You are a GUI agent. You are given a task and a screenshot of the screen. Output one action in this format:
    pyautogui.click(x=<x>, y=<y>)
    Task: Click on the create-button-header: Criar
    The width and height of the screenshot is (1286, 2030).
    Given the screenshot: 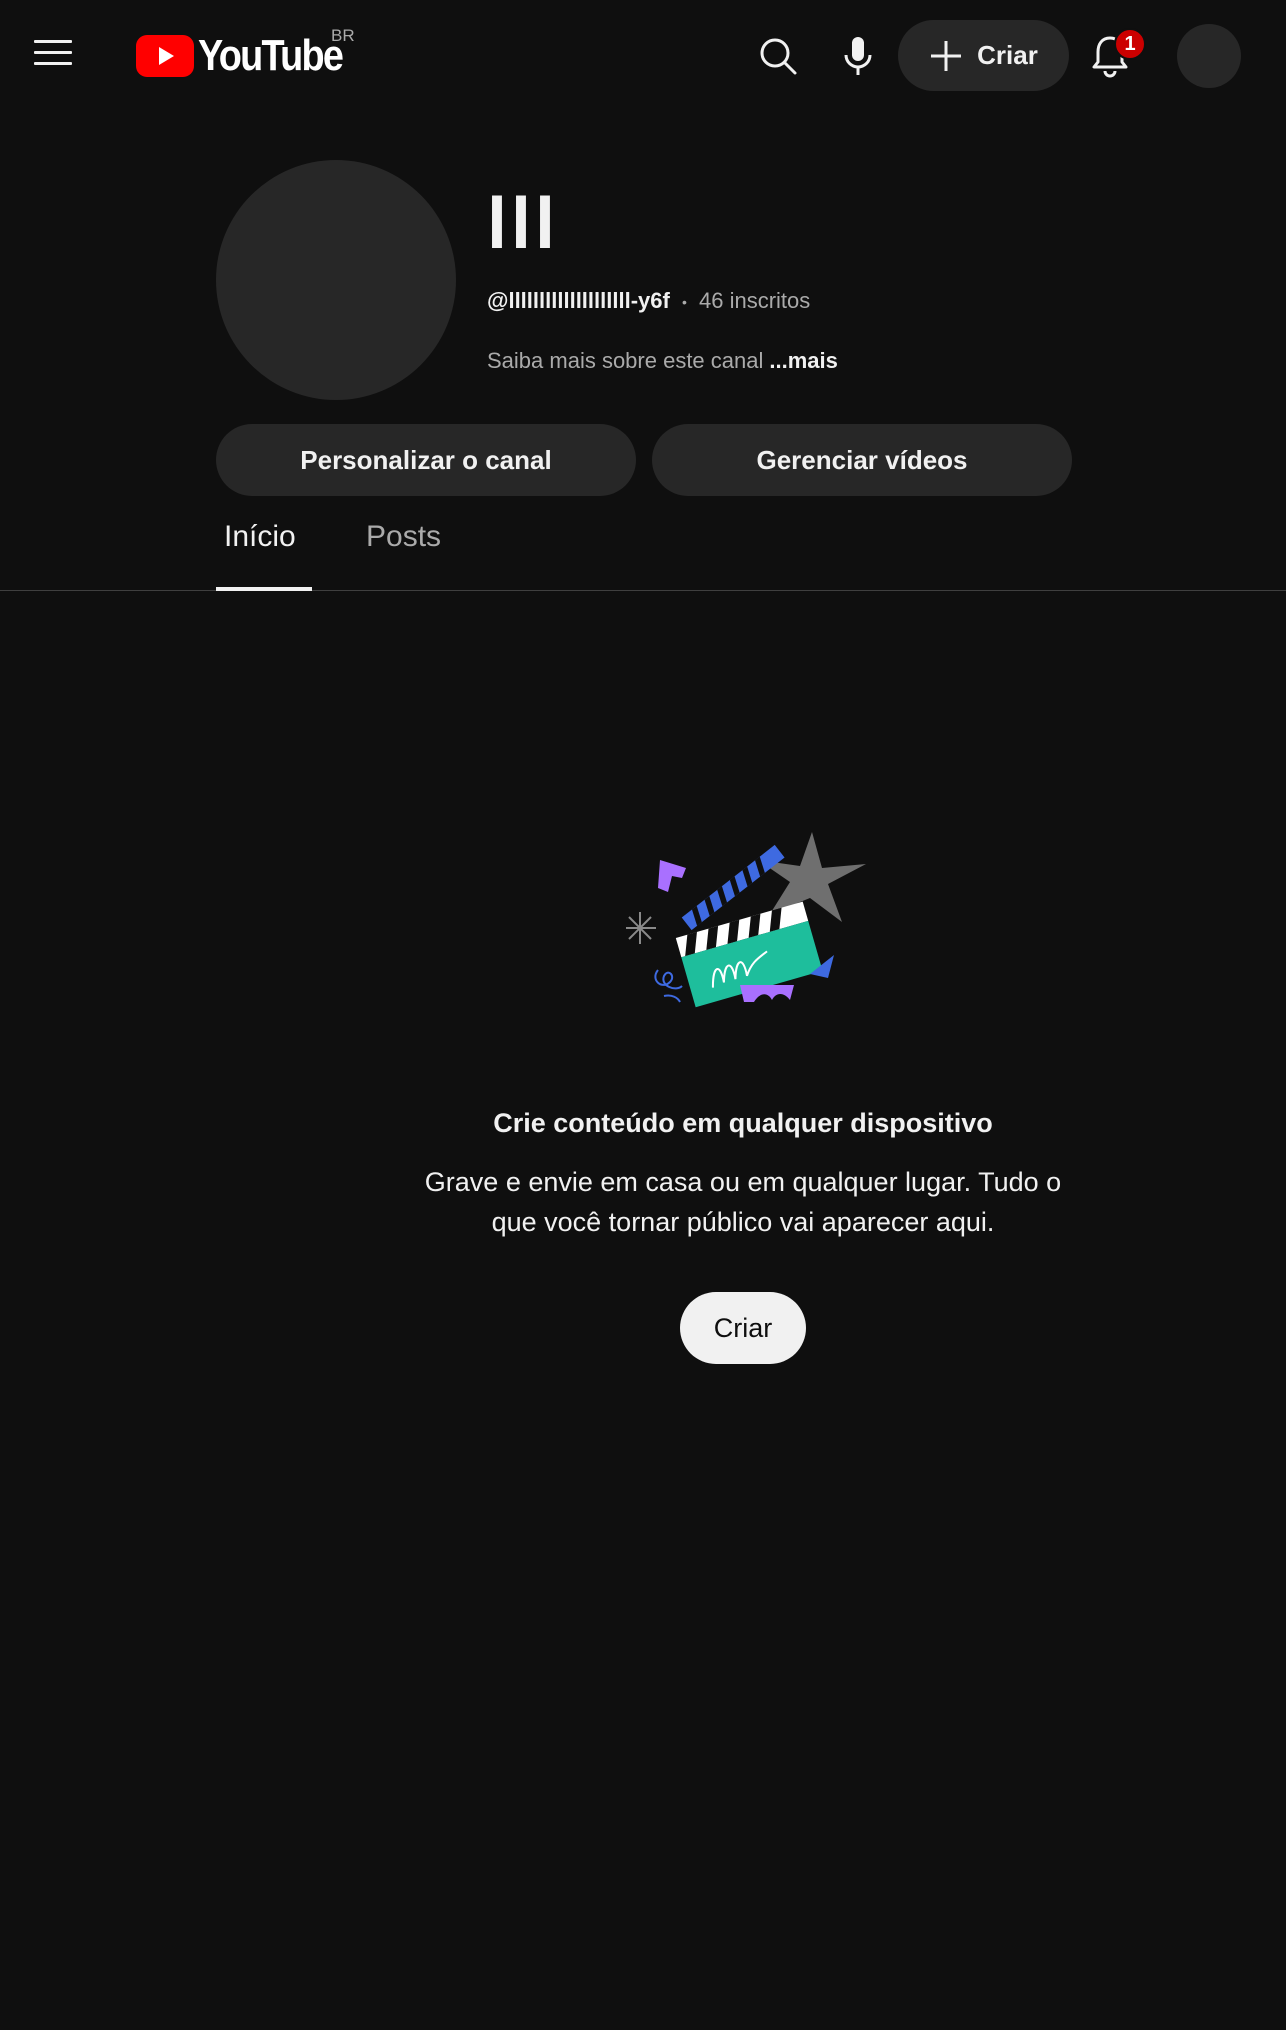 What is the action you would take?
    pyautogui.click(x=983, y=55)
    